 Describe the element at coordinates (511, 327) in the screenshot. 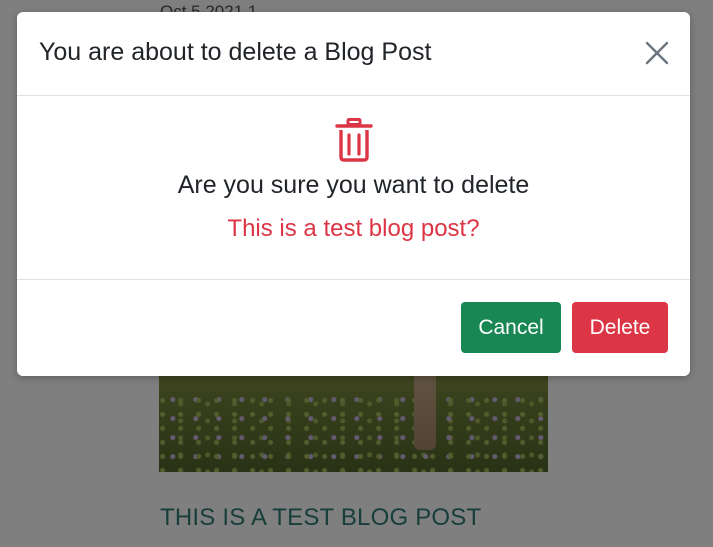

I see `cancel-button: Cancel` at that location.